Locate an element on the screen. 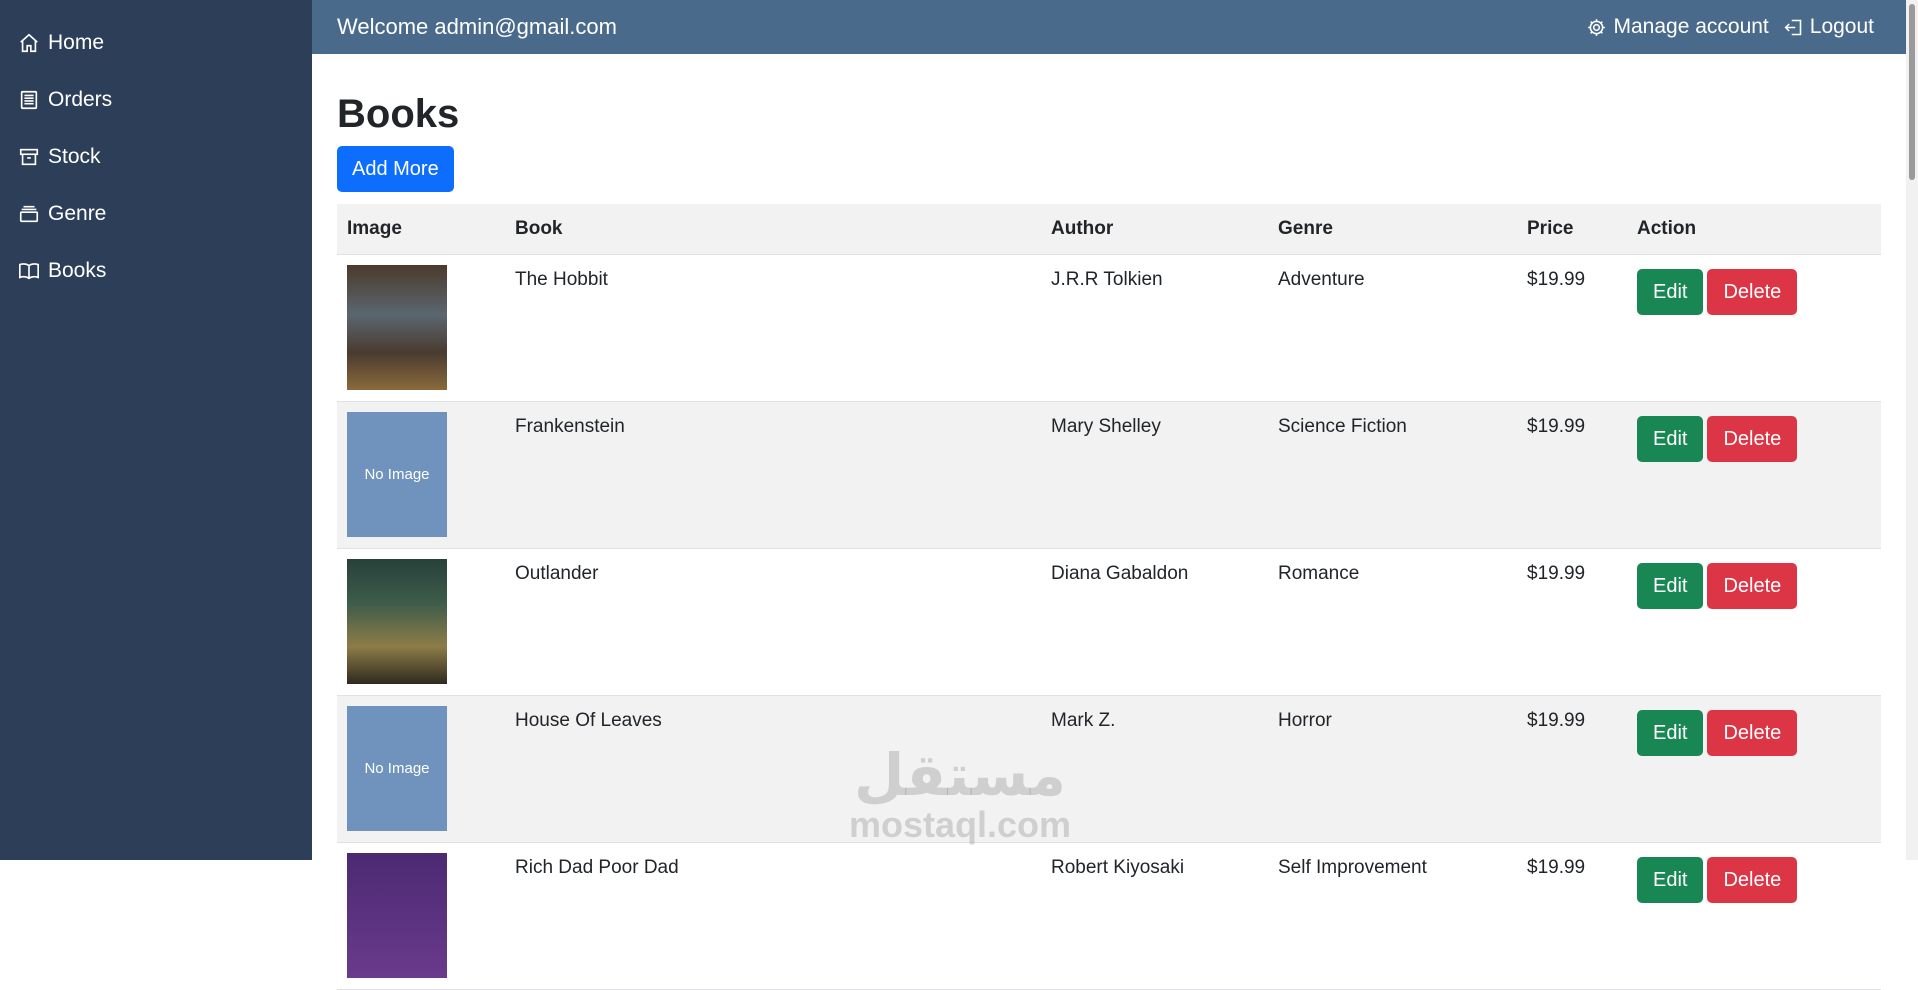  book-title: Frankenstein is located at coordinates (773, 475).